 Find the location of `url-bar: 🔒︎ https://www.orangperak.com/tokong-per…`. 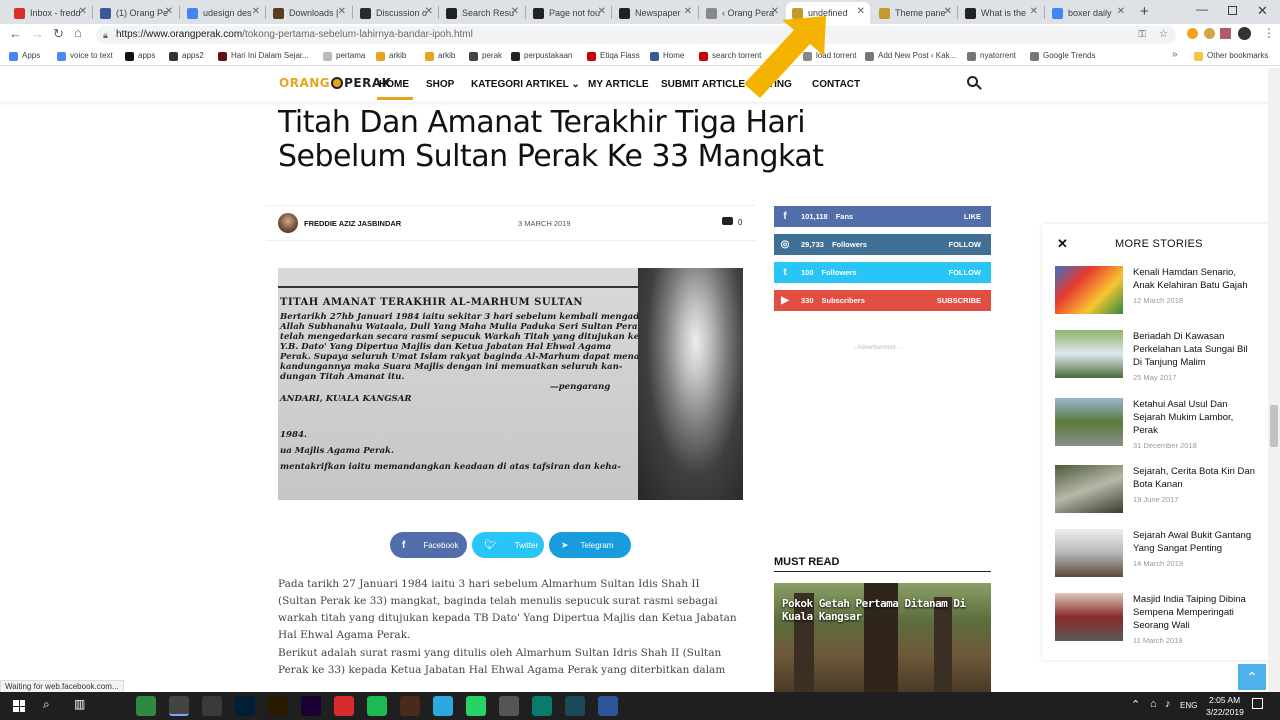

url-bar: 🔒︎ https://www.orangperak.com/tokong-per… is located at coordinates (636, 35).